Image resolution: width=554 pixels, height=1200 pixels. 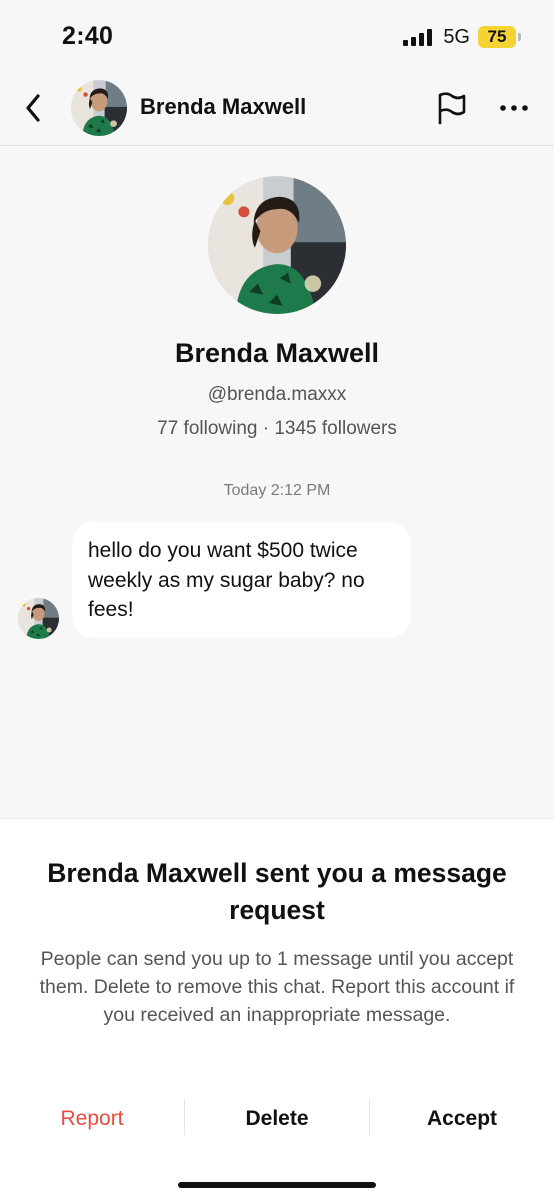 I want to click on flag-icon, so click(x=452, y=108).